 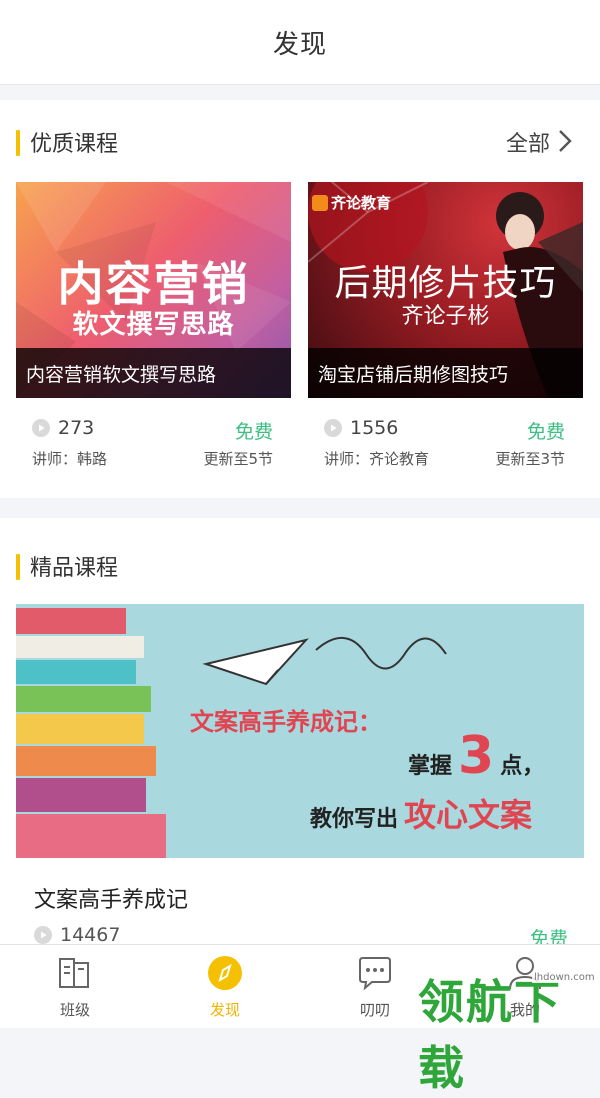 I want to click on banner-line3: 教你写出 攻心文案, so click(x=421, y=813).